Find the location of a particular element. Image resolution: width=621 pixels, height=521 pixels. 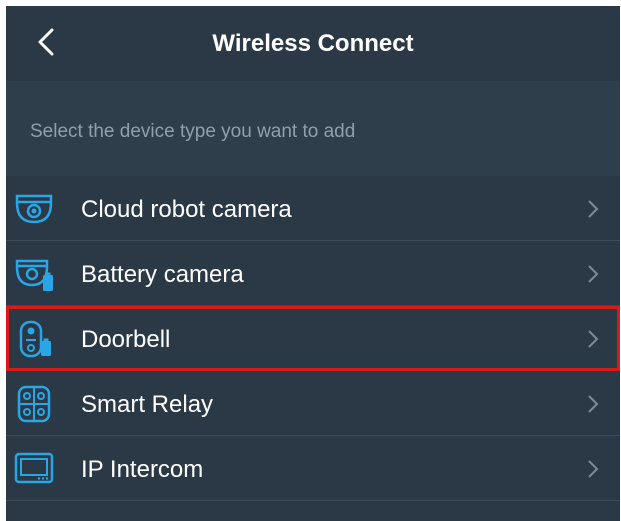

header-bar: Wireless Connect is located at coordinates (313, 43).